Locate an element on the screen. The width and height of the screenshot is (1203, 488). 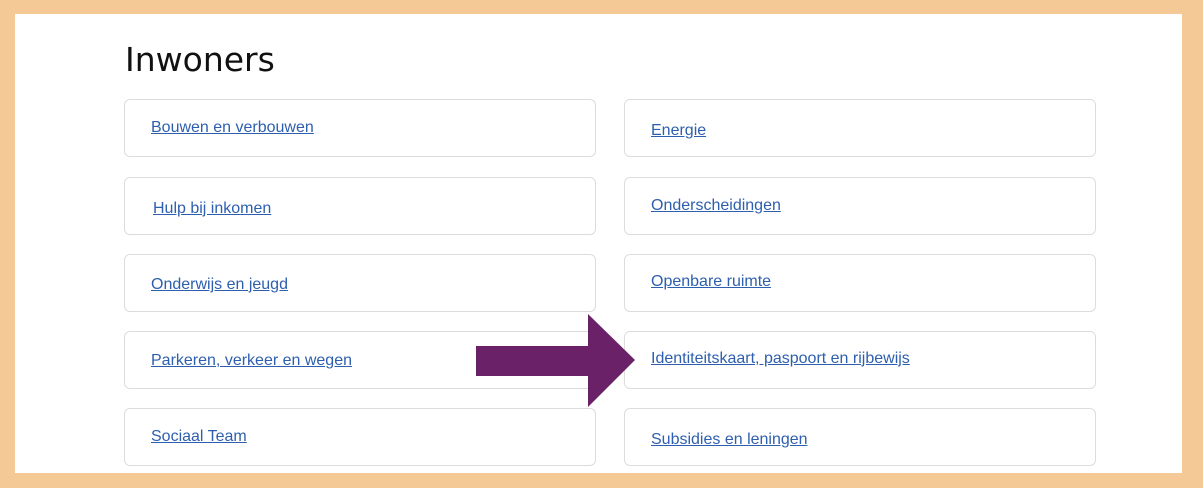
category-link: Bouwen en verbouwen is located at coordinates (232, 128).